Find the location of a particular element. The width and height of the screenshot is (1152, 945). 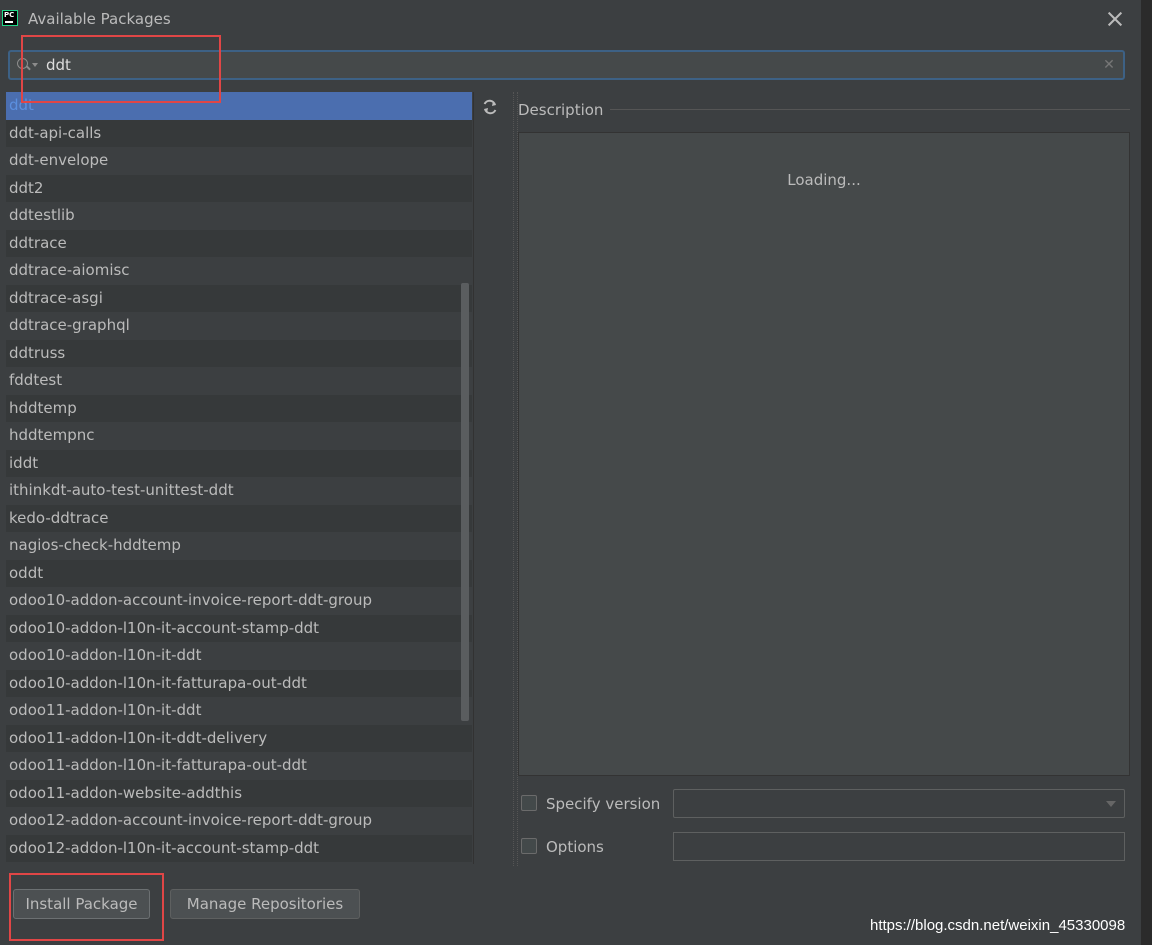

package-list-item: odoo10-addon-l10n-it-account-stamp-ddt is located at coordinates (239, 628).